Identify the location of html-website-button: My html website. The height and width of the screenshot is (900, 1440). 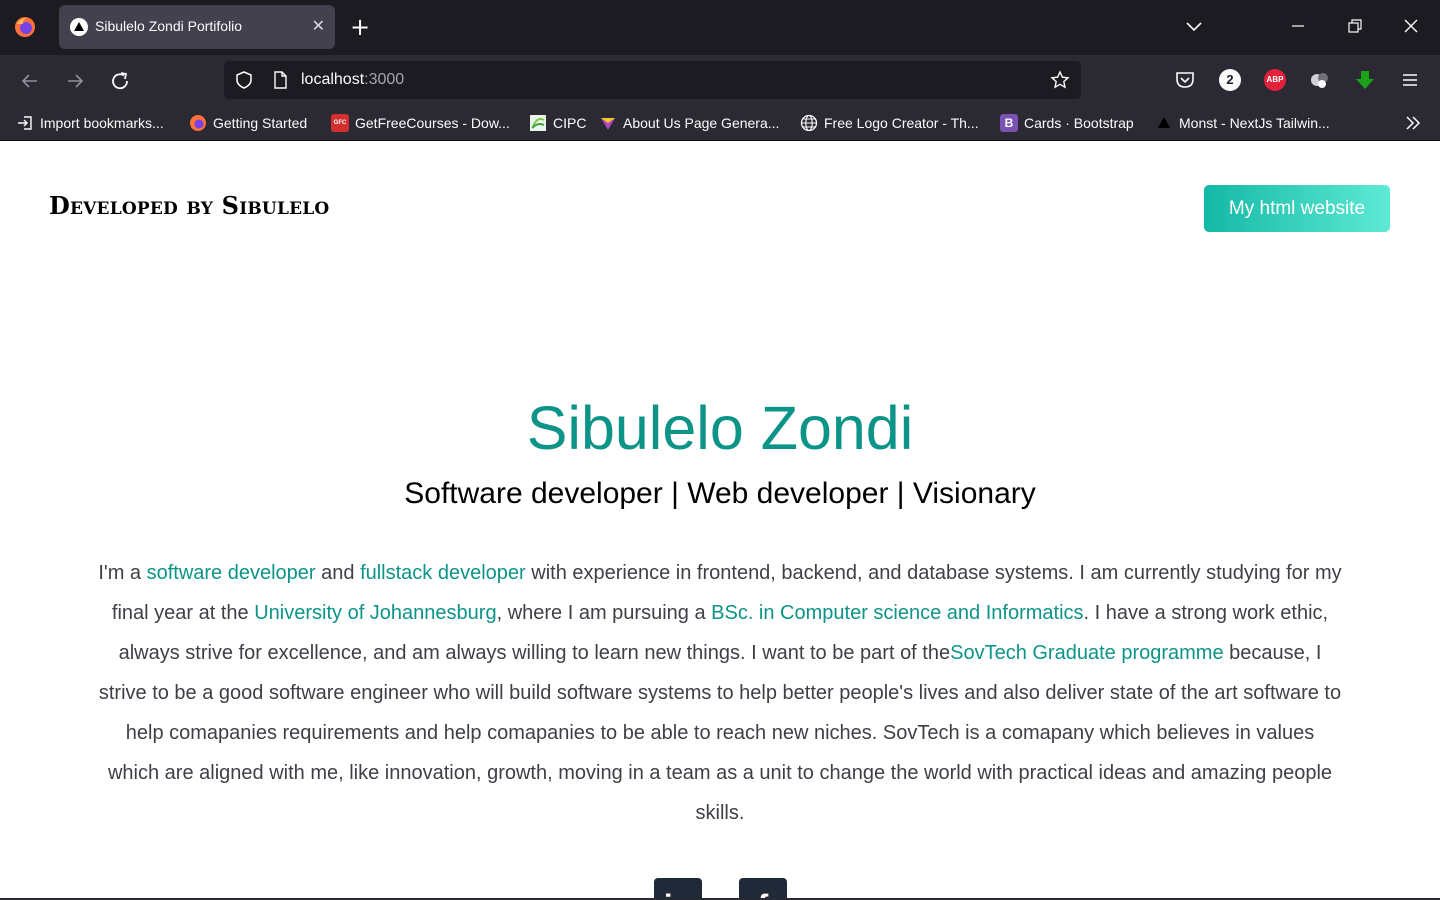
(1297, 208).